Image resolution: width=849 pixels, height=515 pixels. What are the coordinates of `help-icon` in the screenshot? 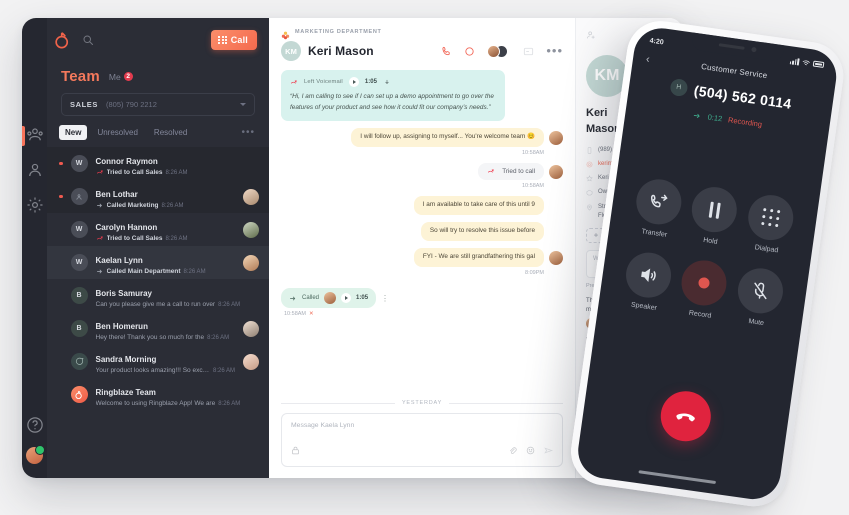 It's located at (35, 425).